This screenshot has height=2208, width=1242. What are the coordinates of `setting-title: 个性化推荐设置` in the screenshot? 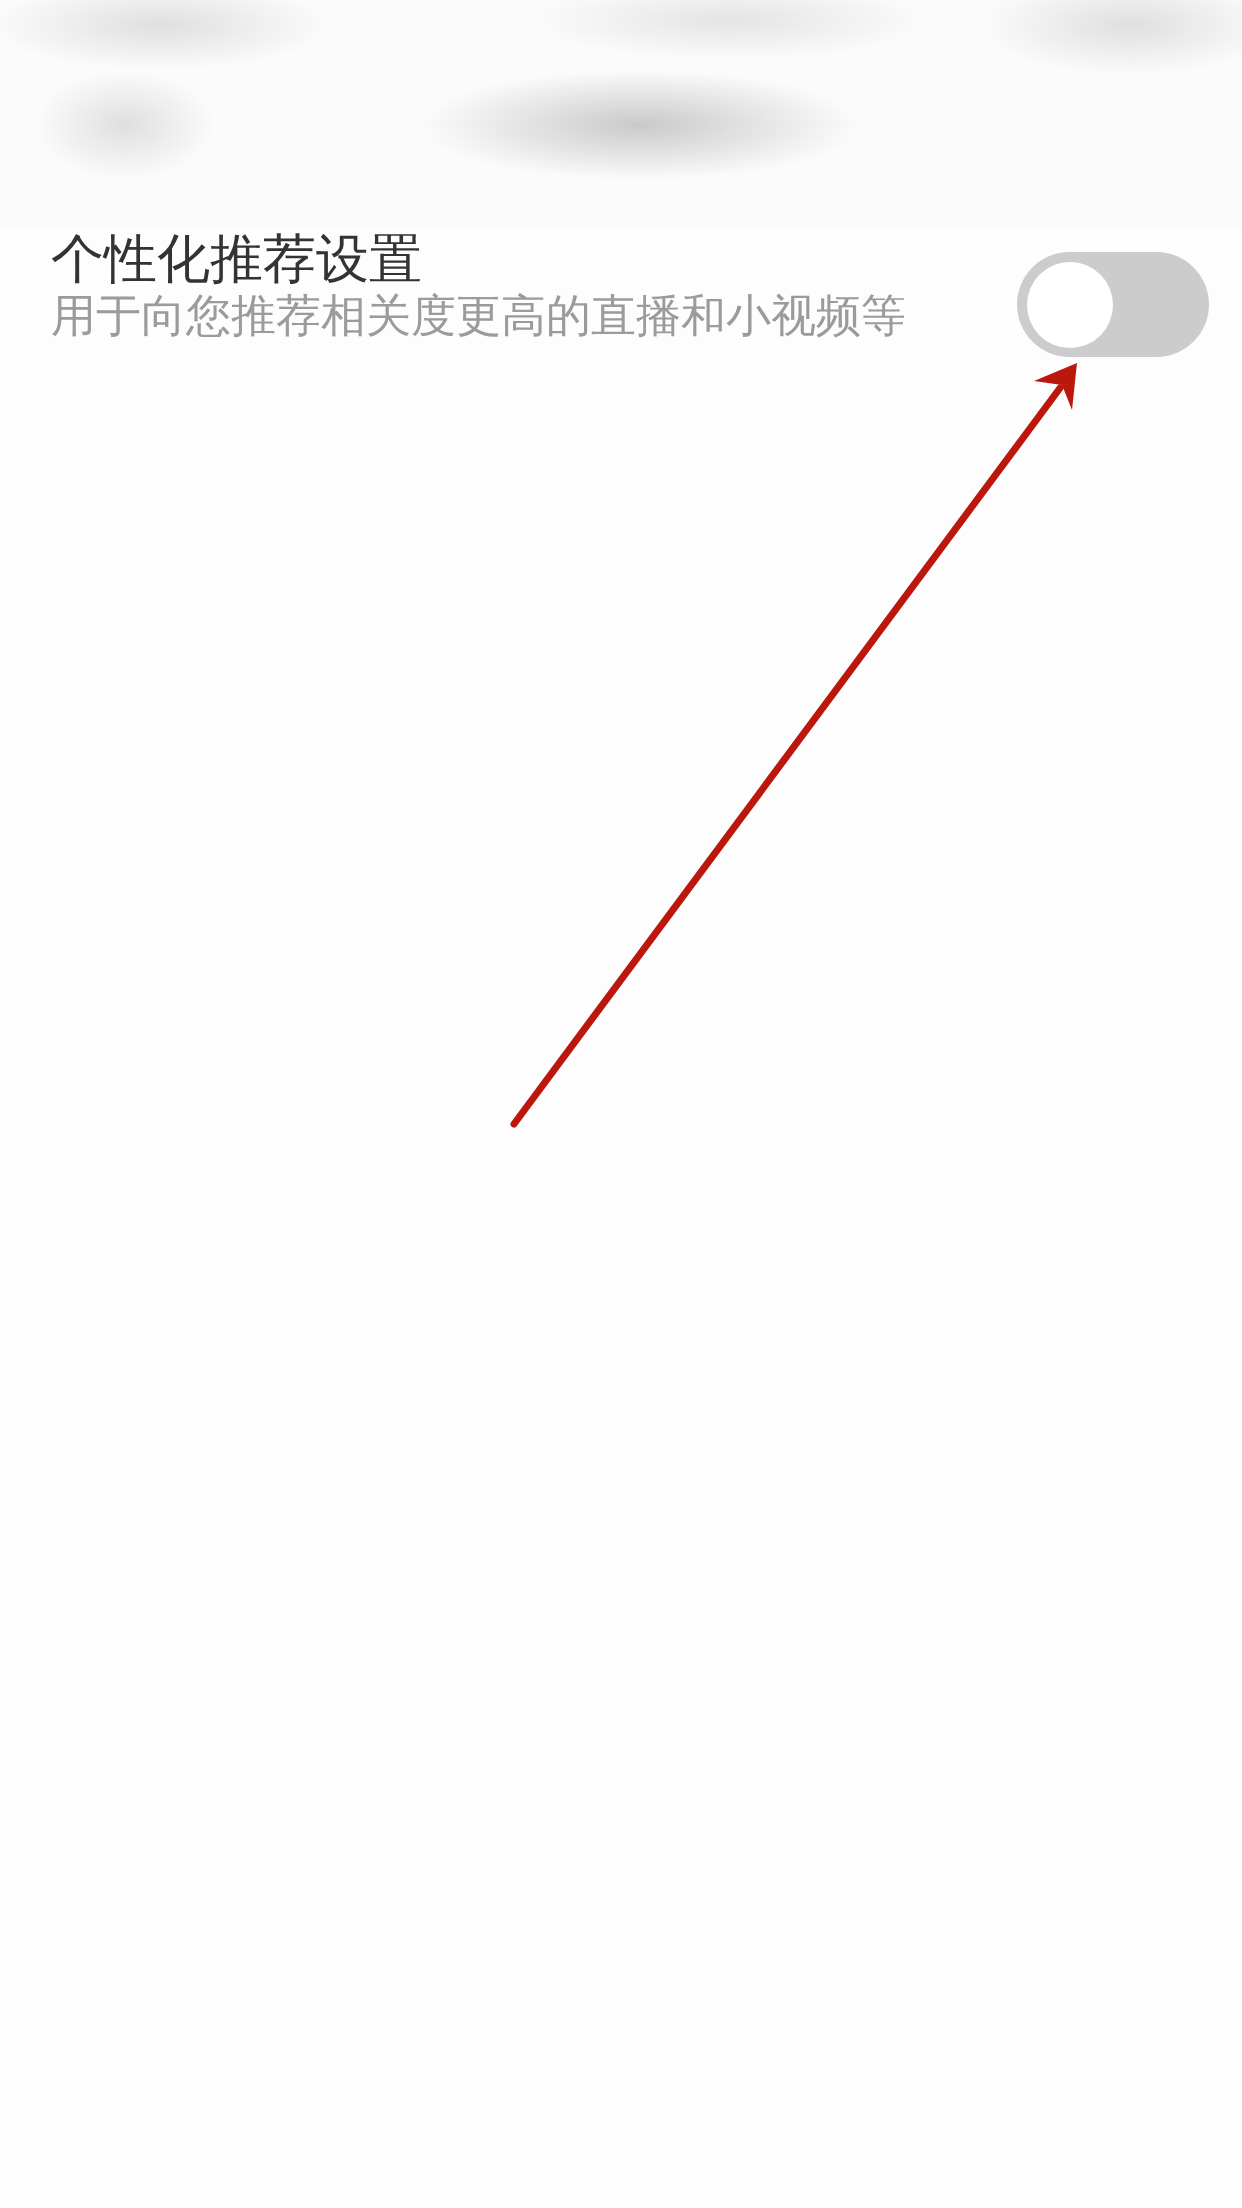 It's located at (237, 259).